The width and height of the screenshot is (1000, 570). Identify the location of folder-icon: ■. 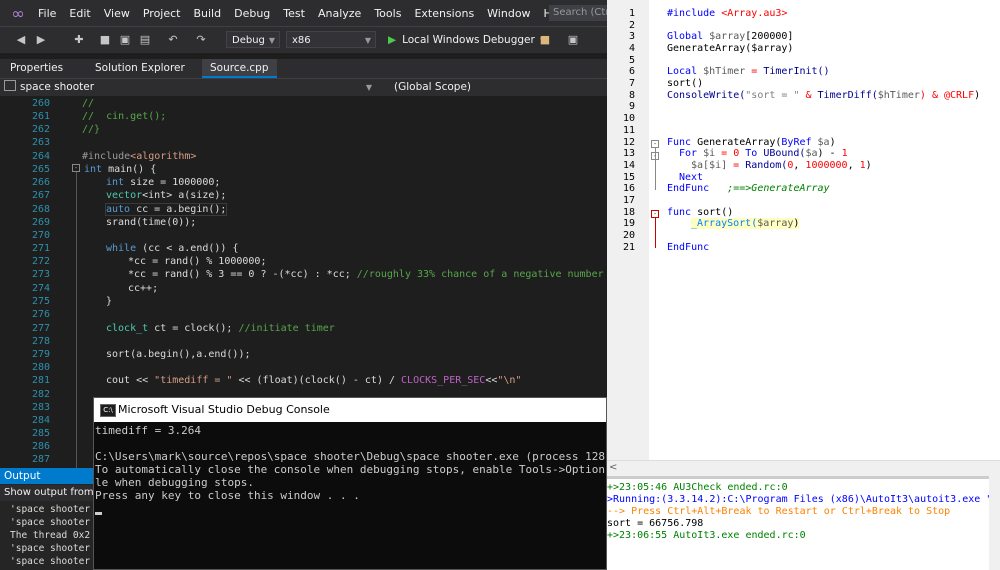
(545, 40).